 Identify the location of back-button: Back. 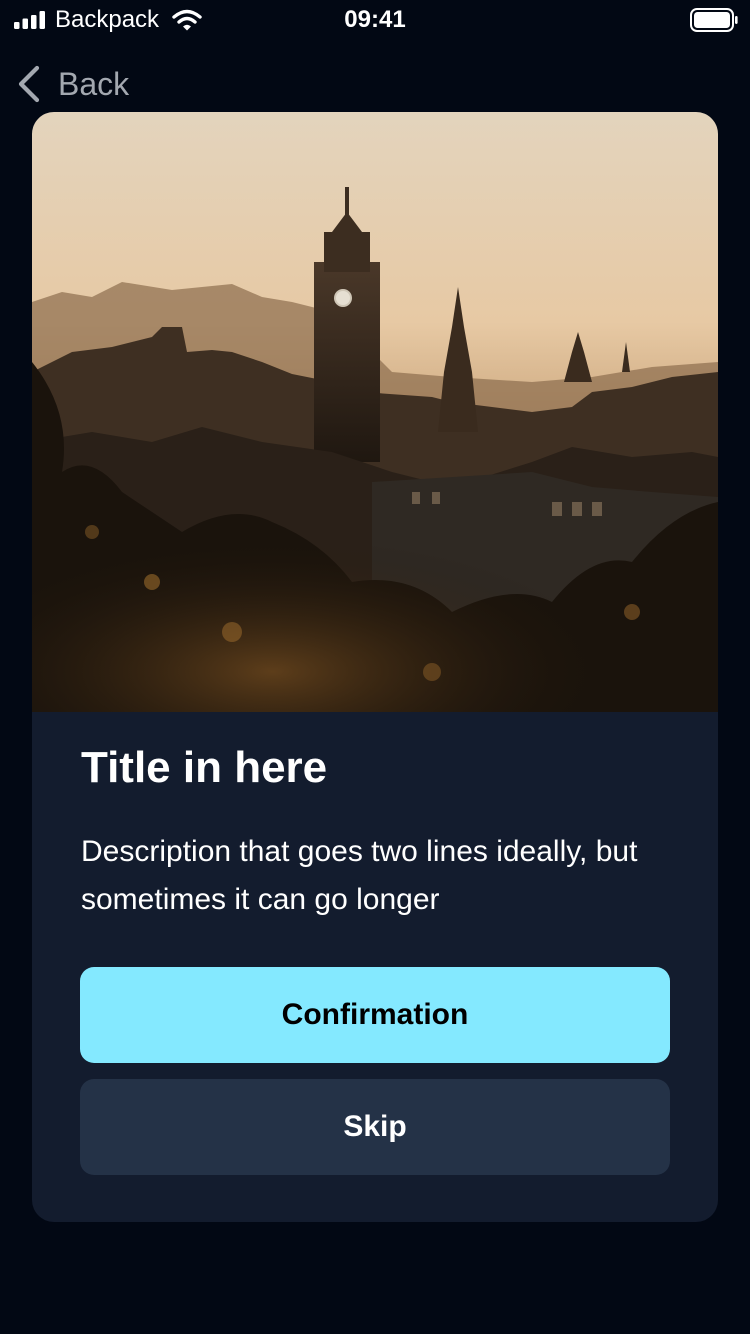
(71, 84).